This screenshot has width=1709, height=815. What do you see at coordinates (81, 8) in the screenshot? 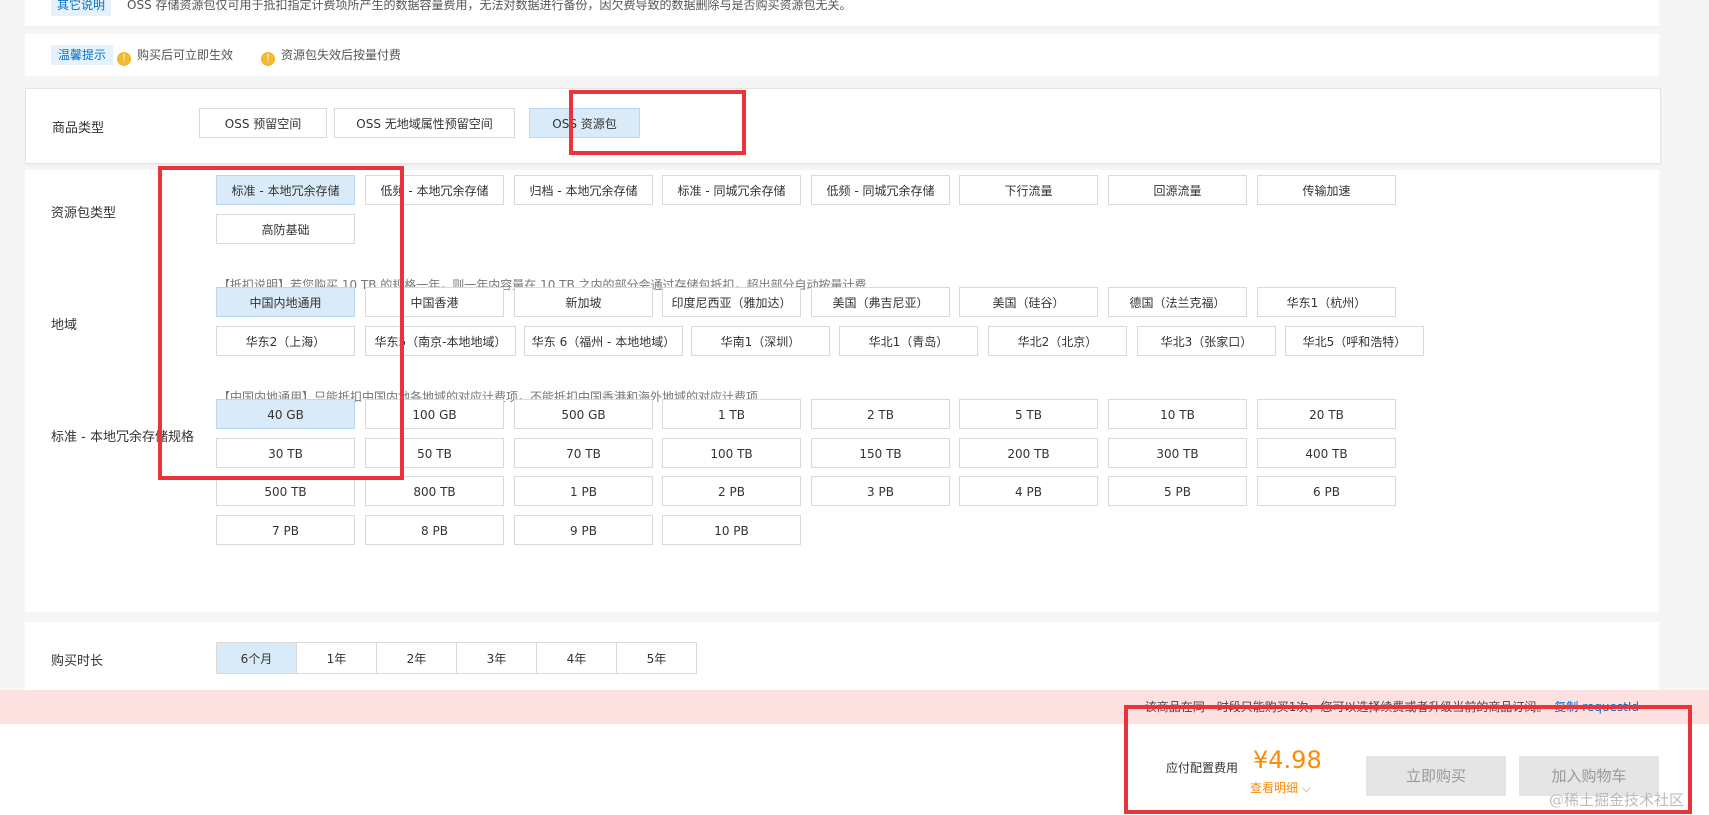
I see `other-notes-tag: 其它说明` at bounding box center [81, 8].